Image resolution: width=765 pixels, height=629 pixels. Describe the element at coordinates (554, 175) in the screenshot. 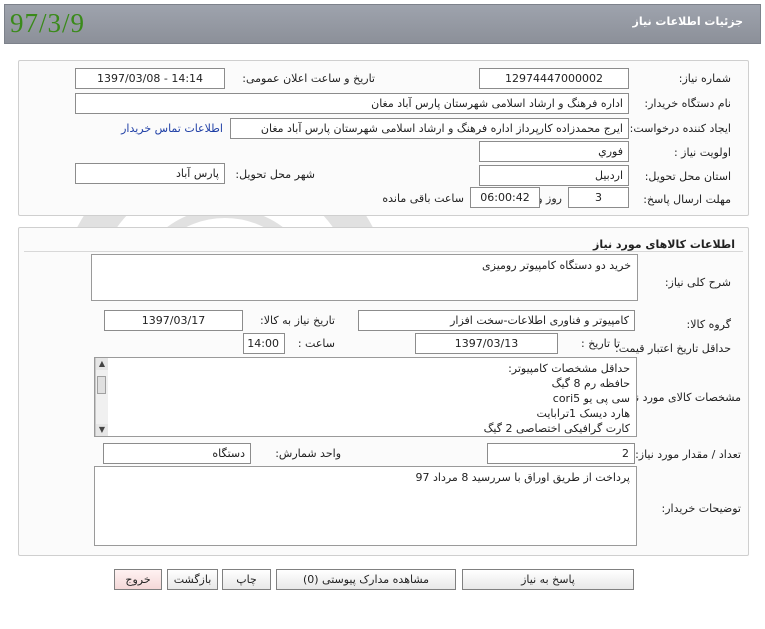

I see `province-field: اردبیل` at that location.